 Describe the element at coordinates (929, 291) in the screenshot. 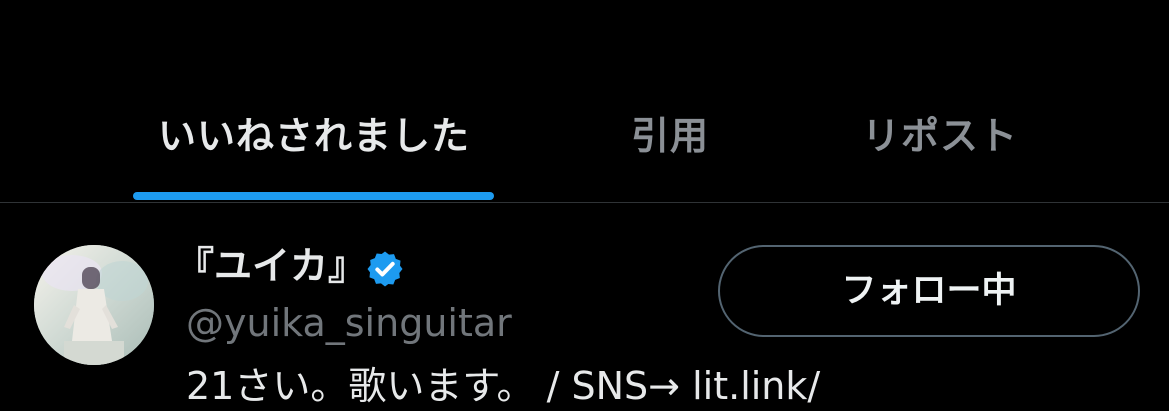

I see `following-button: フォロー中` at that location.